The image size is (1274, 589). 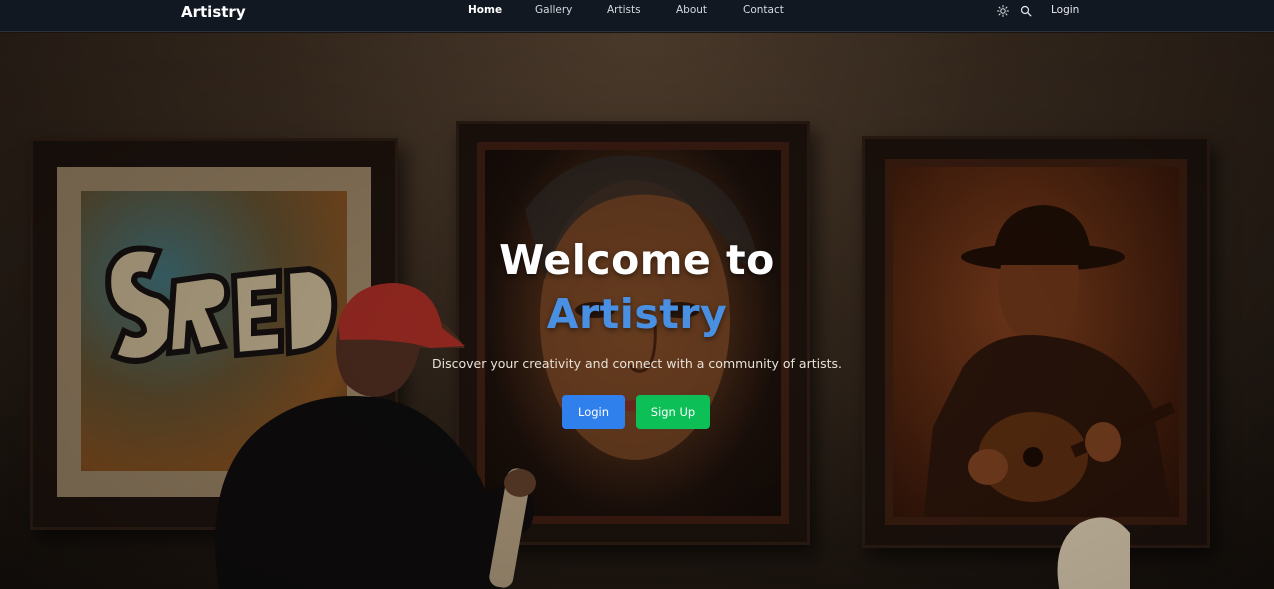 What do you see at coordinates (1065, 10) in the screenshot?
I see `nav-login-link: Login` at bounding box center [1065, 10].